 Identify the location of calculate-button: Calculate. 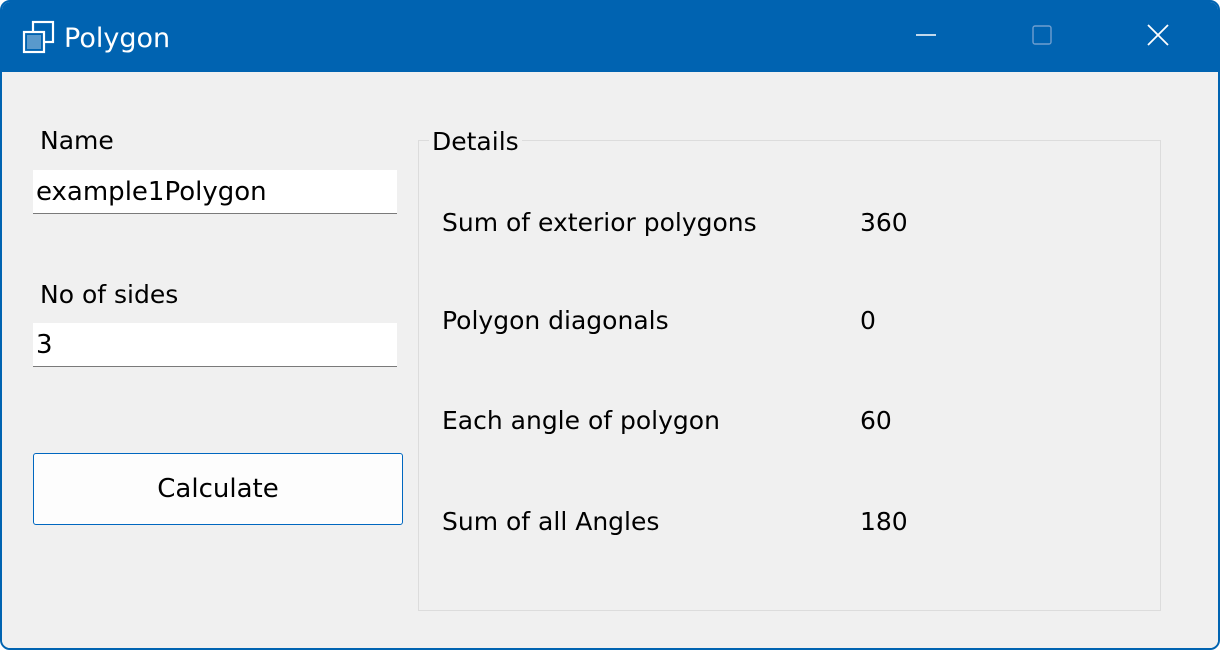
(218, 489).